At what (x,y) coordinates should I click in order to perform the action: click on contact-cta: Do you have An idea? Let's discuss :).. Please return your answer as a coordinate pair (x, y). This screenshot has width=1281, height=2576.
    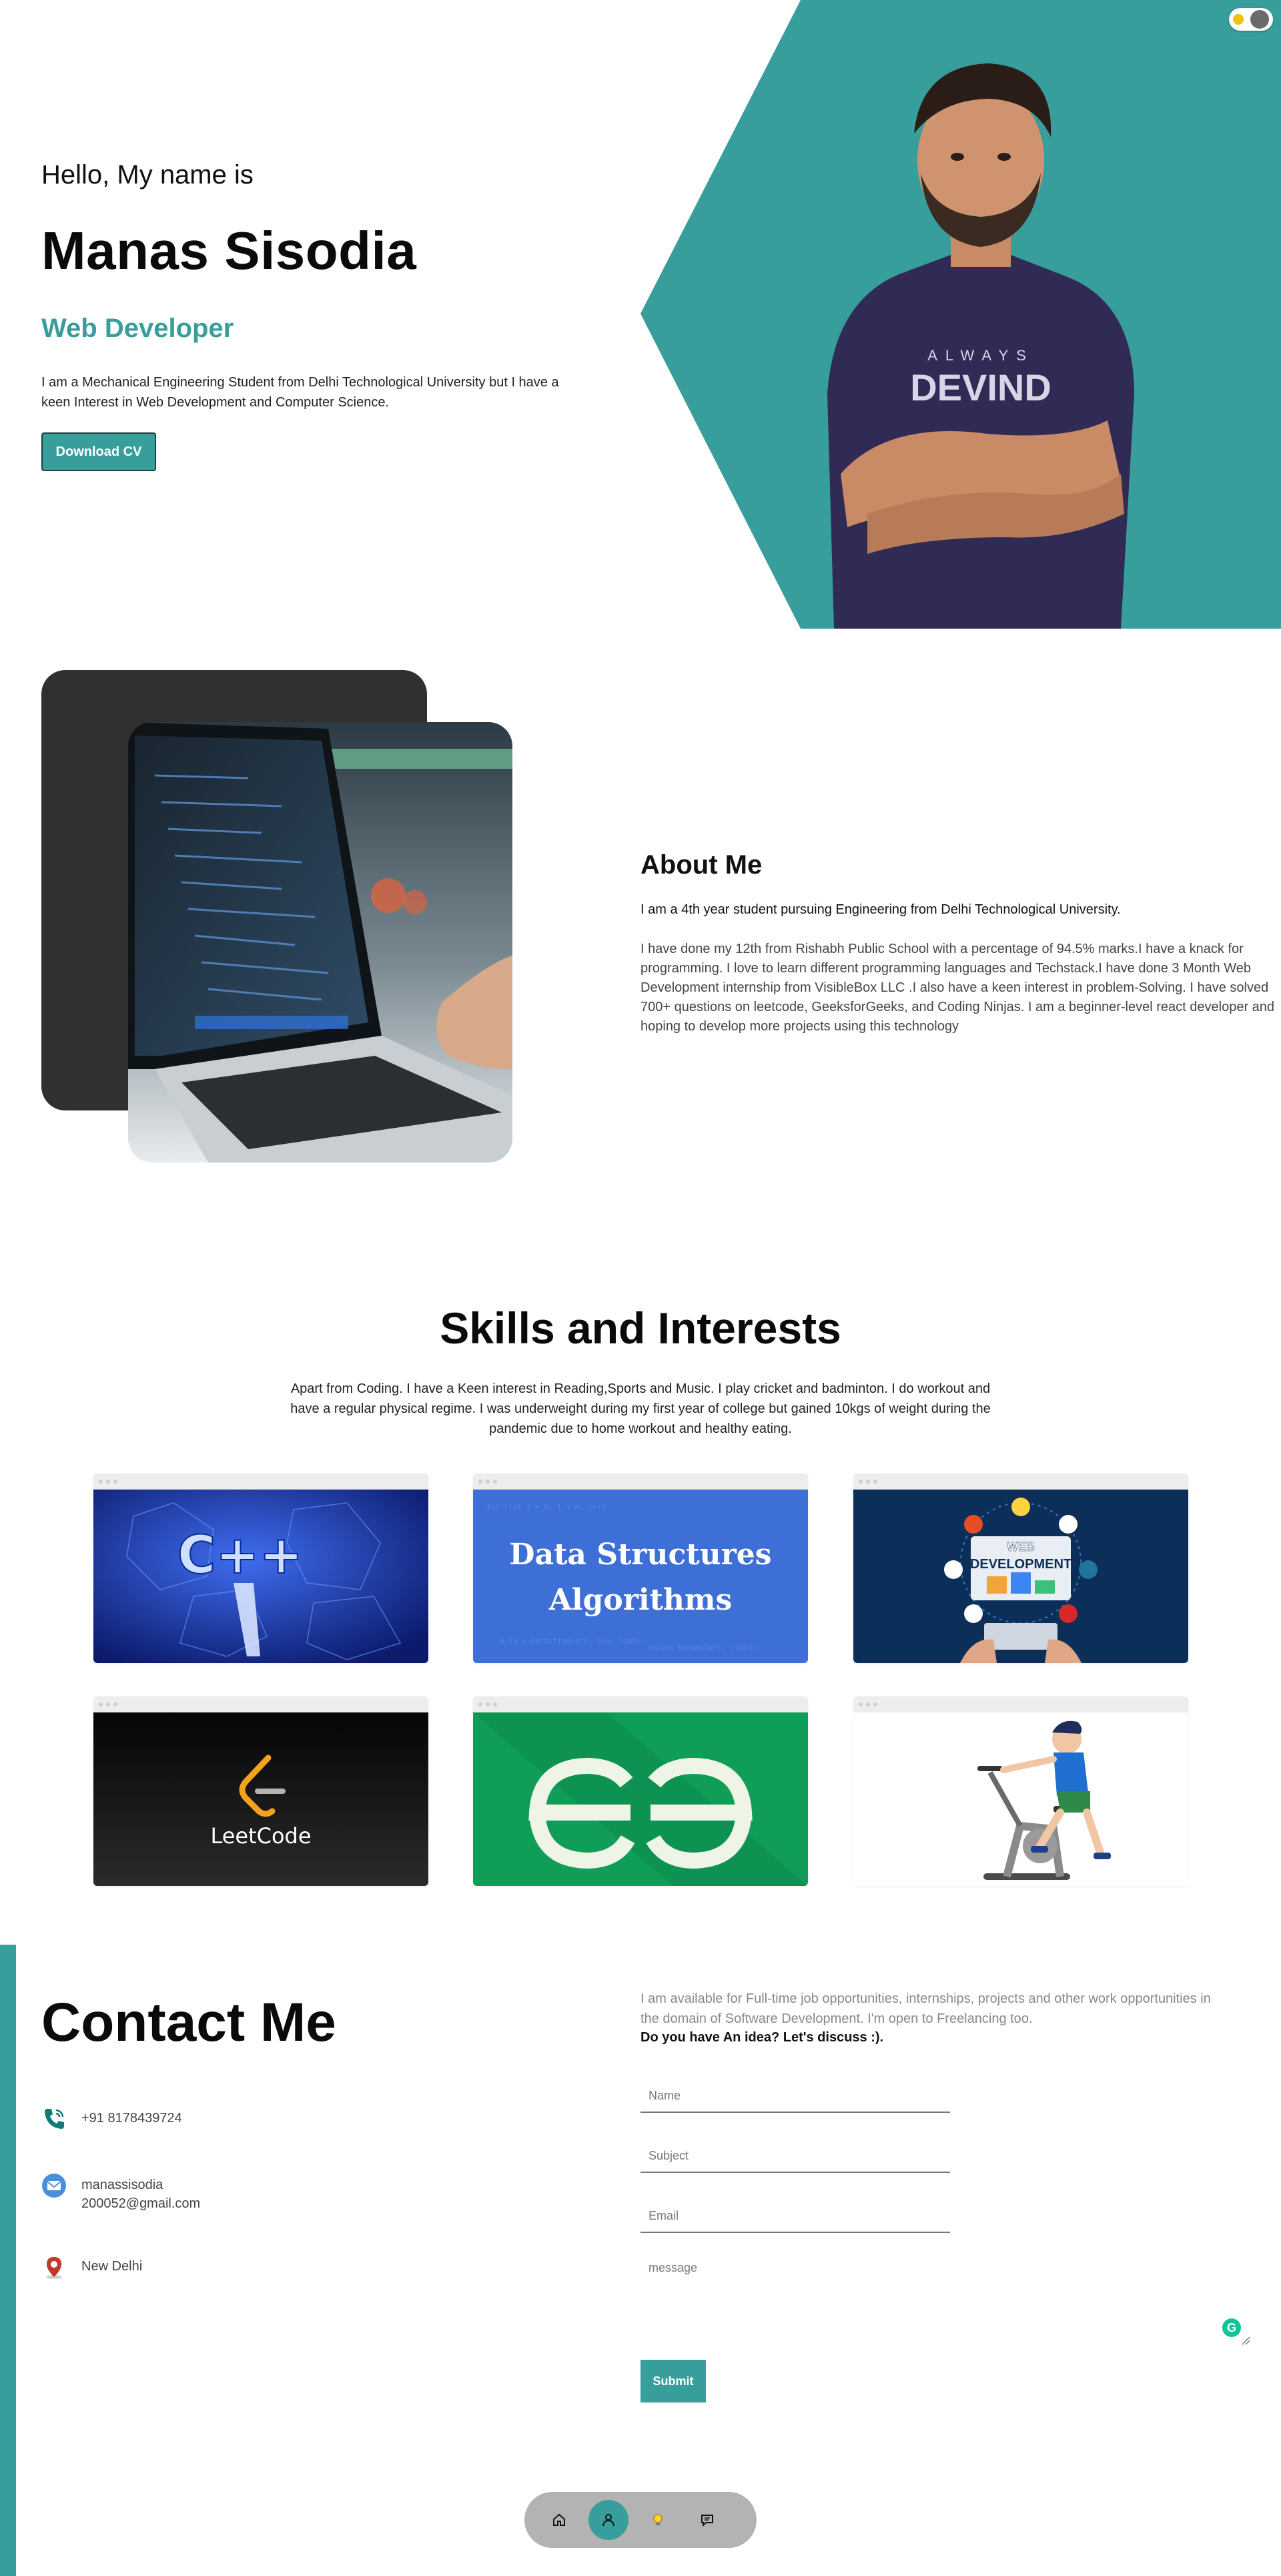
    Looking at the image, I should click on (762, 2037).